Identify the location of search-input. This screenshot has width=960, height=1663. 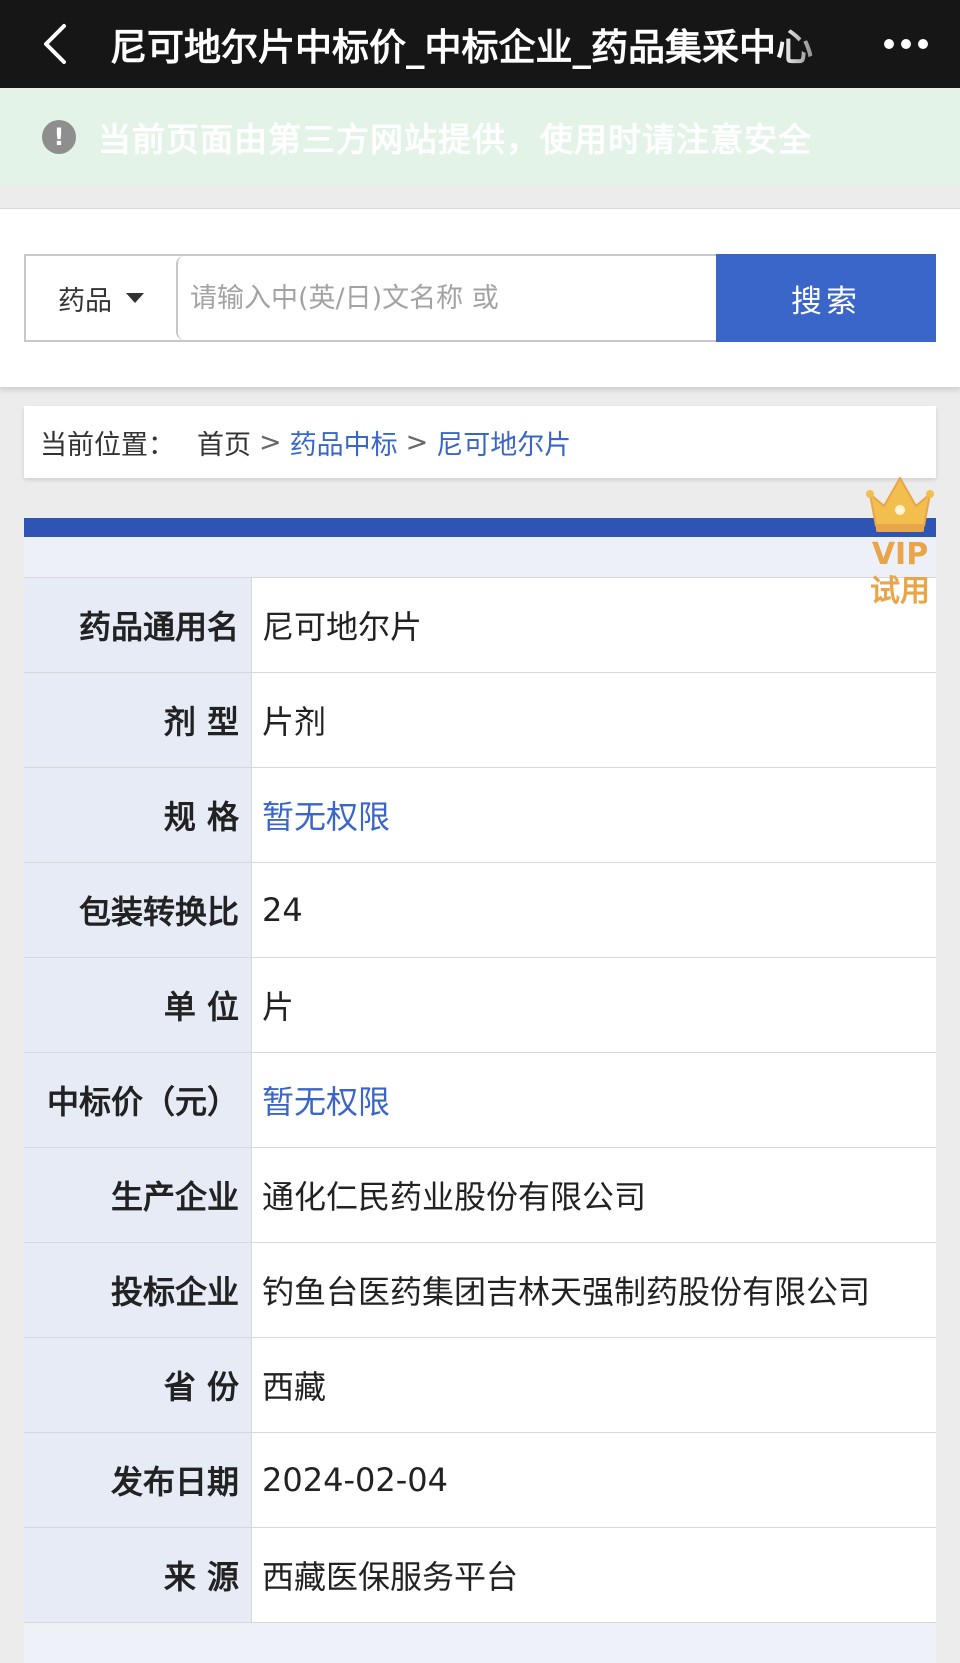
(446, 298).